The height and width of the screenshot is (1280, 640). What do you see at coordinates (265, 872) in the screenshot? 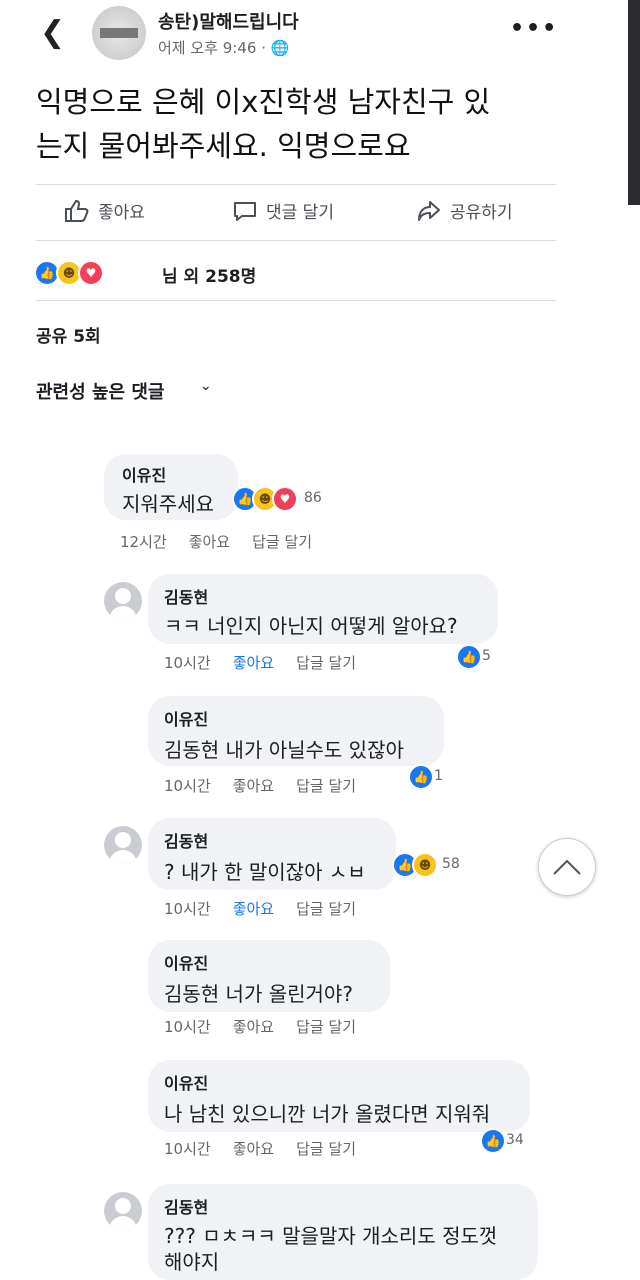
I see `comment-text: ? 내가 한 말이잖아 ㅅㅂ` at bounding box center [265, 872].